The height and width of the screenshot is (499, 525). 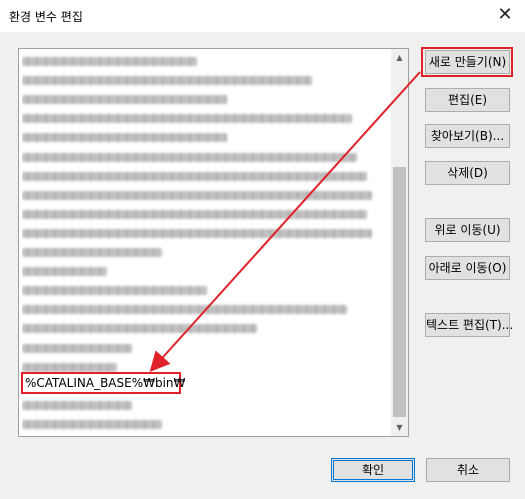 I want to click on move-down-button: 아래로 이동(O), so click(x=467, y=268).